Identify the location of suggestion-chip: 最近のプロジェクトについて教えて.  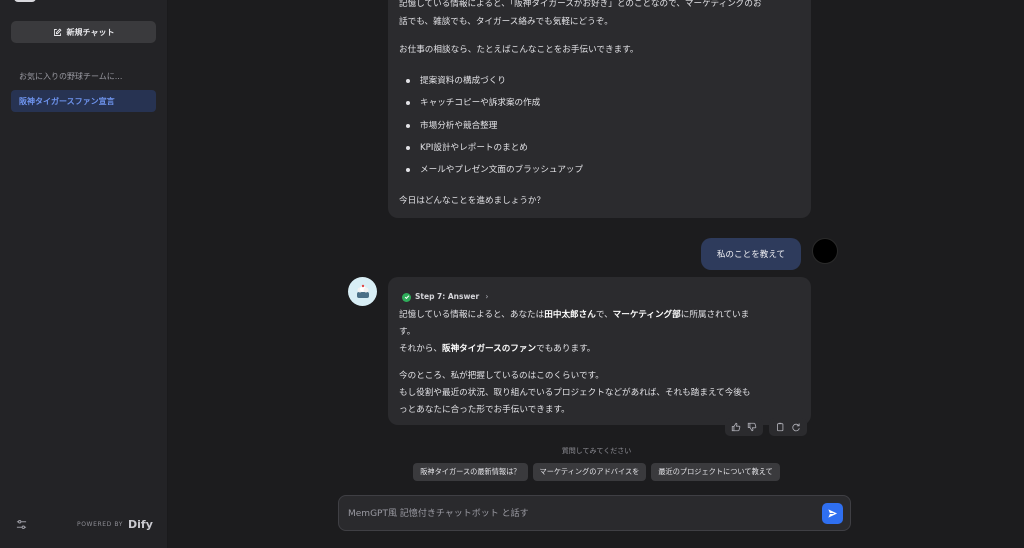
(715, 472).